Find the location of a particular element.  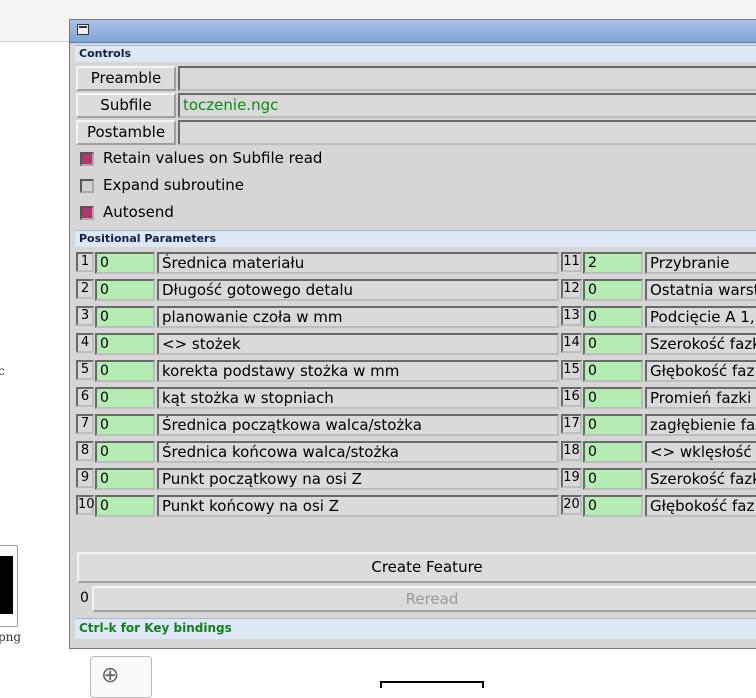

reread-count: 0 is located at coordinates (84, 598).